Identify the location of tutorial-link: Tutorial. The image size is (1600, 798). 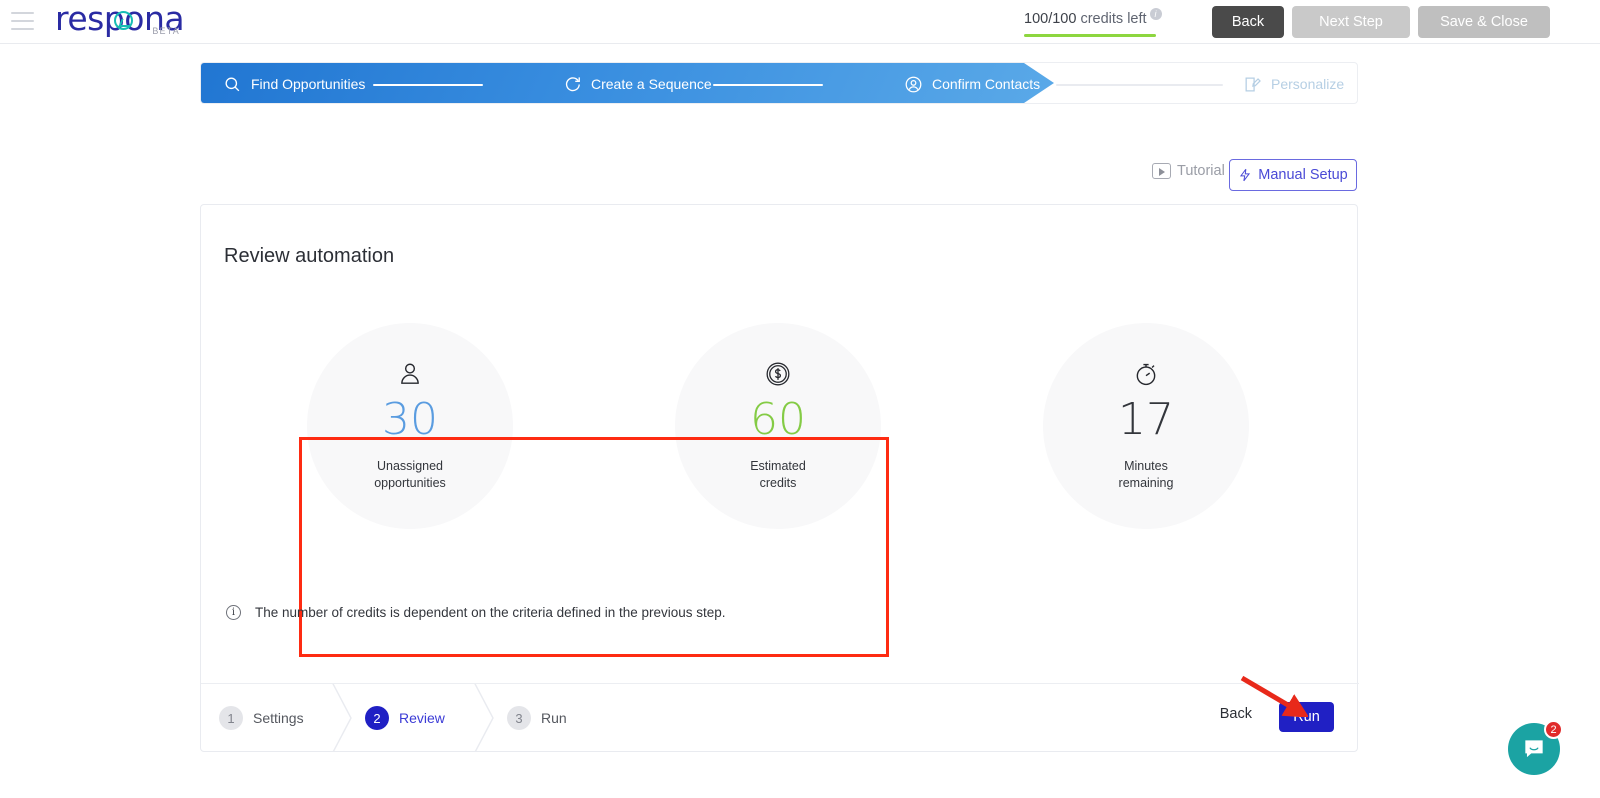
(1188, 171).